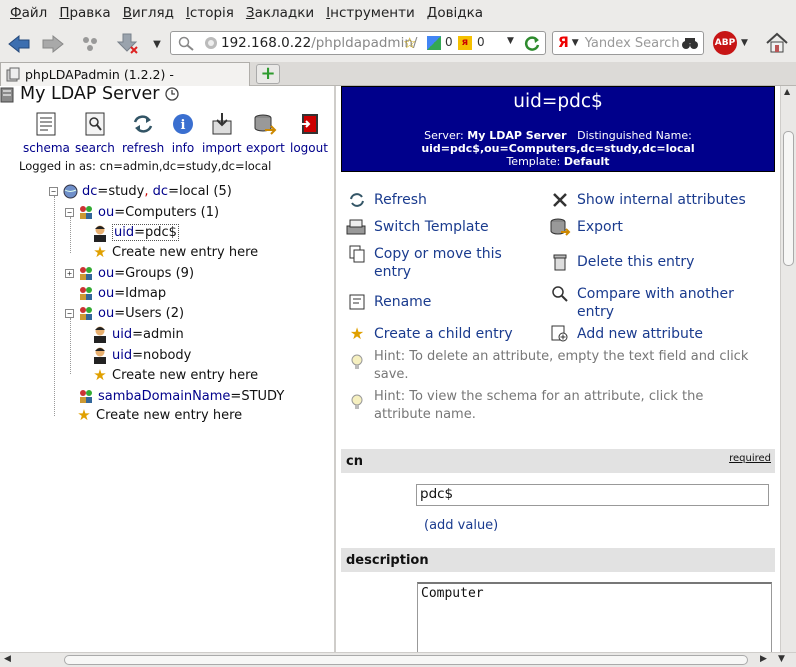 This screenshot has width=796, height=667. What do you see at coordinates (122, 293) in the screenshot?
I see `tree-ou-idmap: ou = Idmap` at bounding box center [122, 293].